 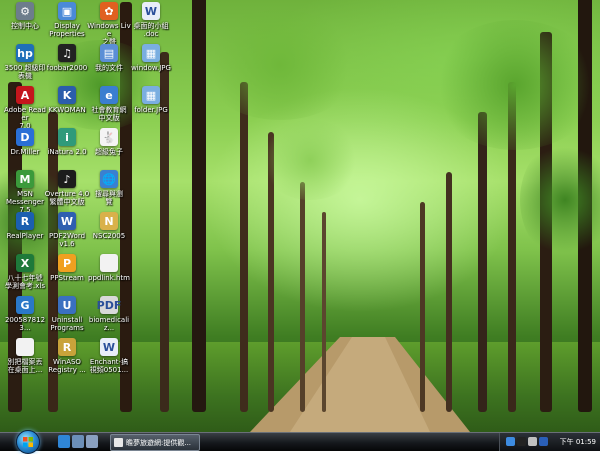 What do you see at coordinates (109, 24) in the screenshot?
I see `desktop-icon: ✿ Windows Live 之聲` at bounding box center [109, 24].